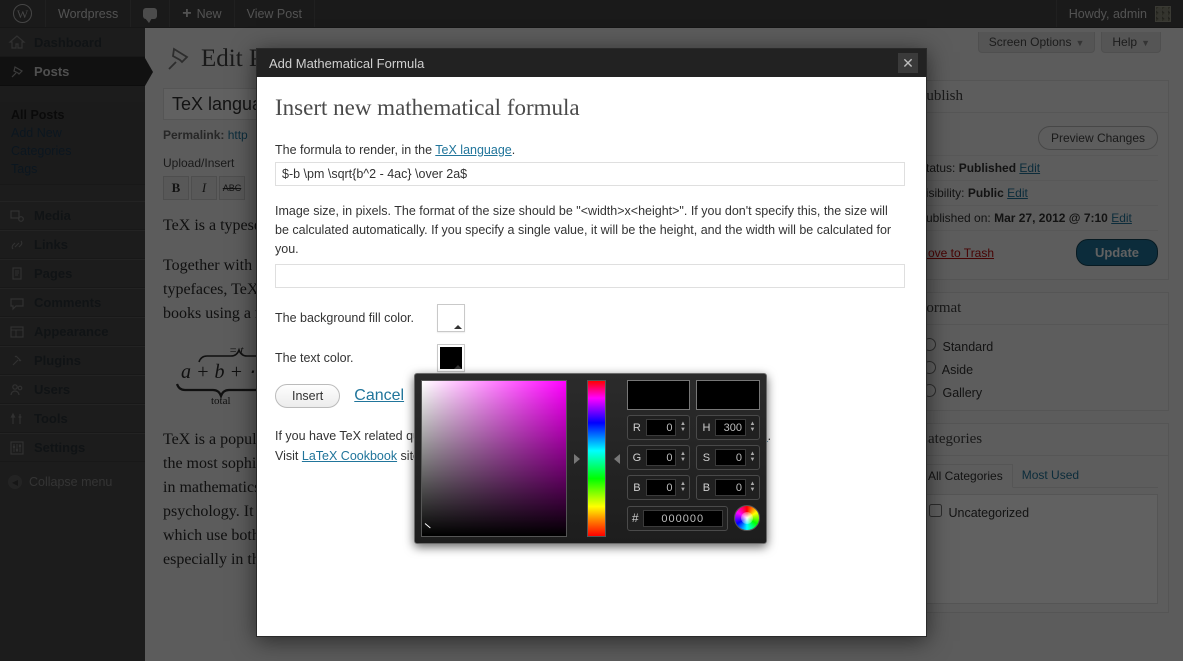 The width and height of the screenshot is (1183, 661). I want to click on new-color-swatch, so click(658, 395).